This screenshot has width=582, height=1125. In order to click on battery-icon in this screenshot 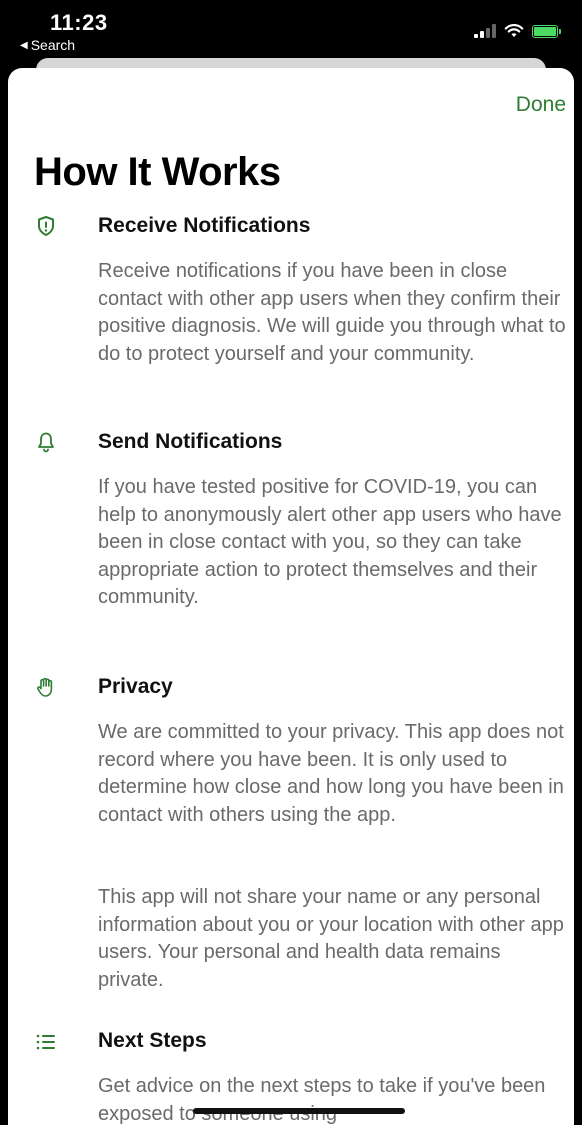, I will do `click(546, 31)`.